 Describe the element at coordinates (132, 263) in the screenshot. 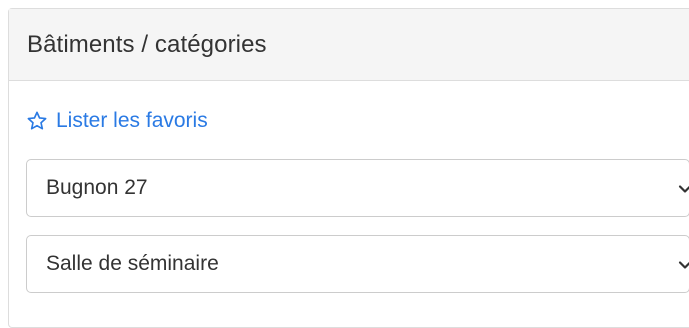

I see `category-select-value: Salle de séminaire` at that location.